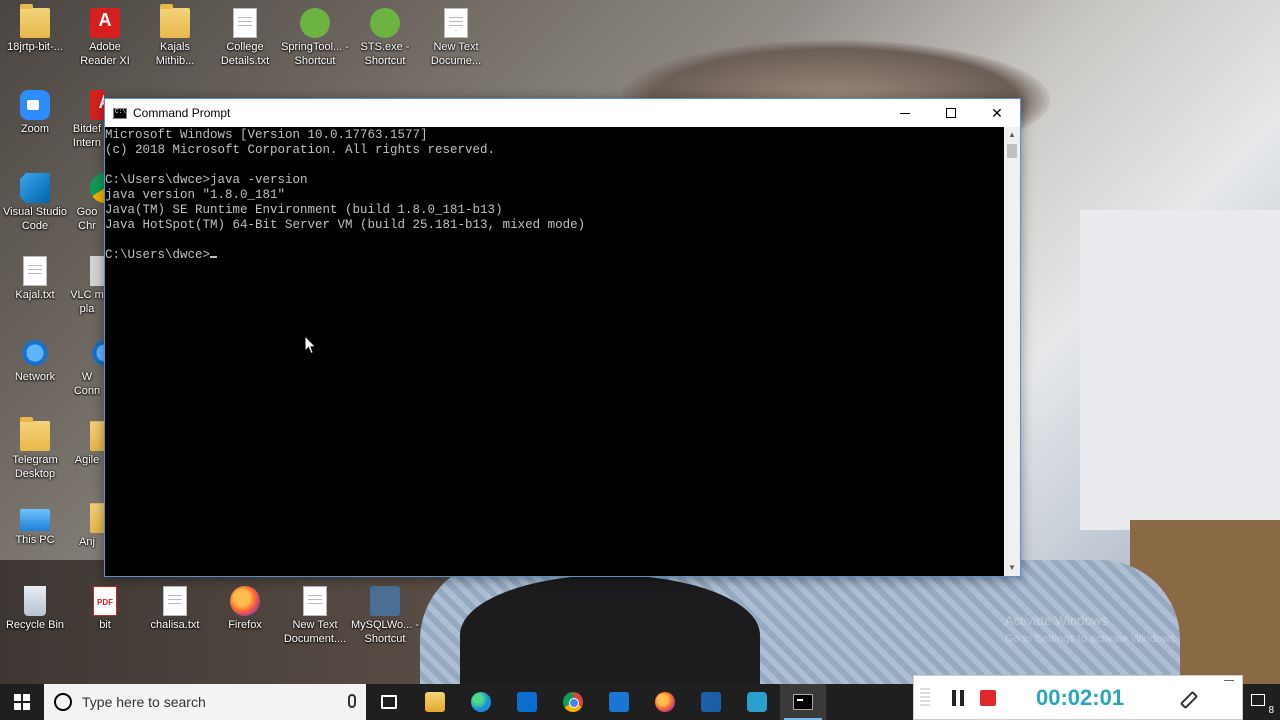 Image resolution: width=1280 pixels, height=720 pixels. What do you see at coordinates (245, 38) in the screenshot?
I see `desktop-icon-college: College Details.txt` at bounding box center [245, 38].